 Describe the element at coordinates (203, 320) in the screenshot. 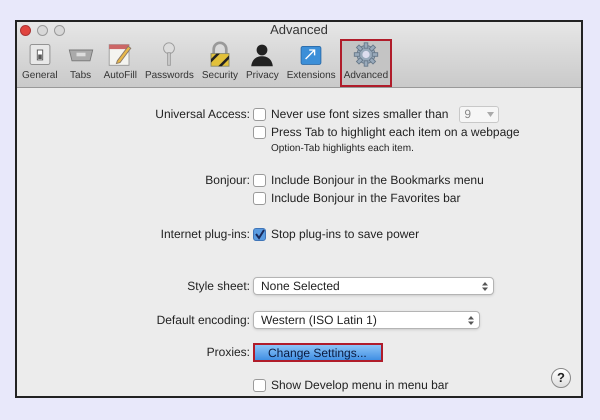

I see `setting-label: Default encoding:` at that location.